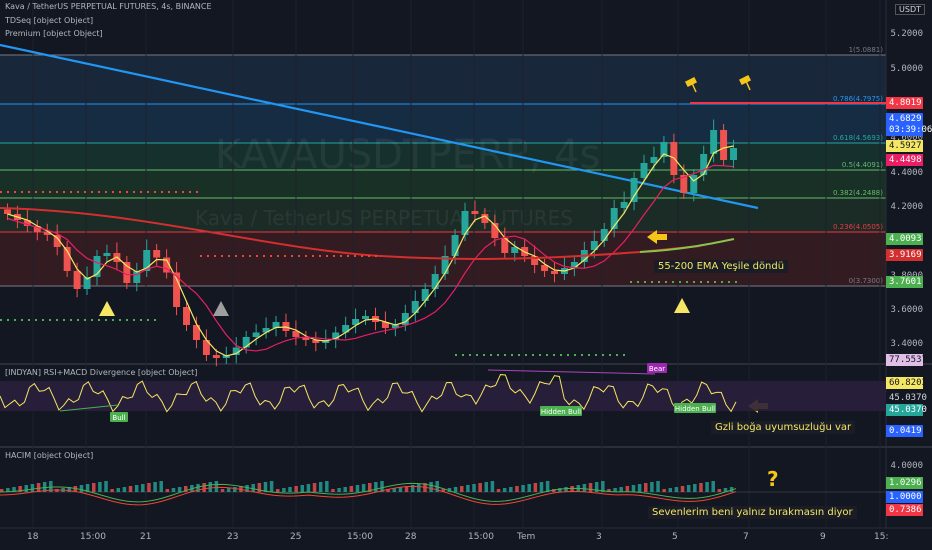 Image resolution: width=932 pixels, height=550 pixels. What do you see at coordinates (49, 455) in the screenshot?
I see `volume-panel-title: HACIM [object Object]` at bounding box center [49, 455].